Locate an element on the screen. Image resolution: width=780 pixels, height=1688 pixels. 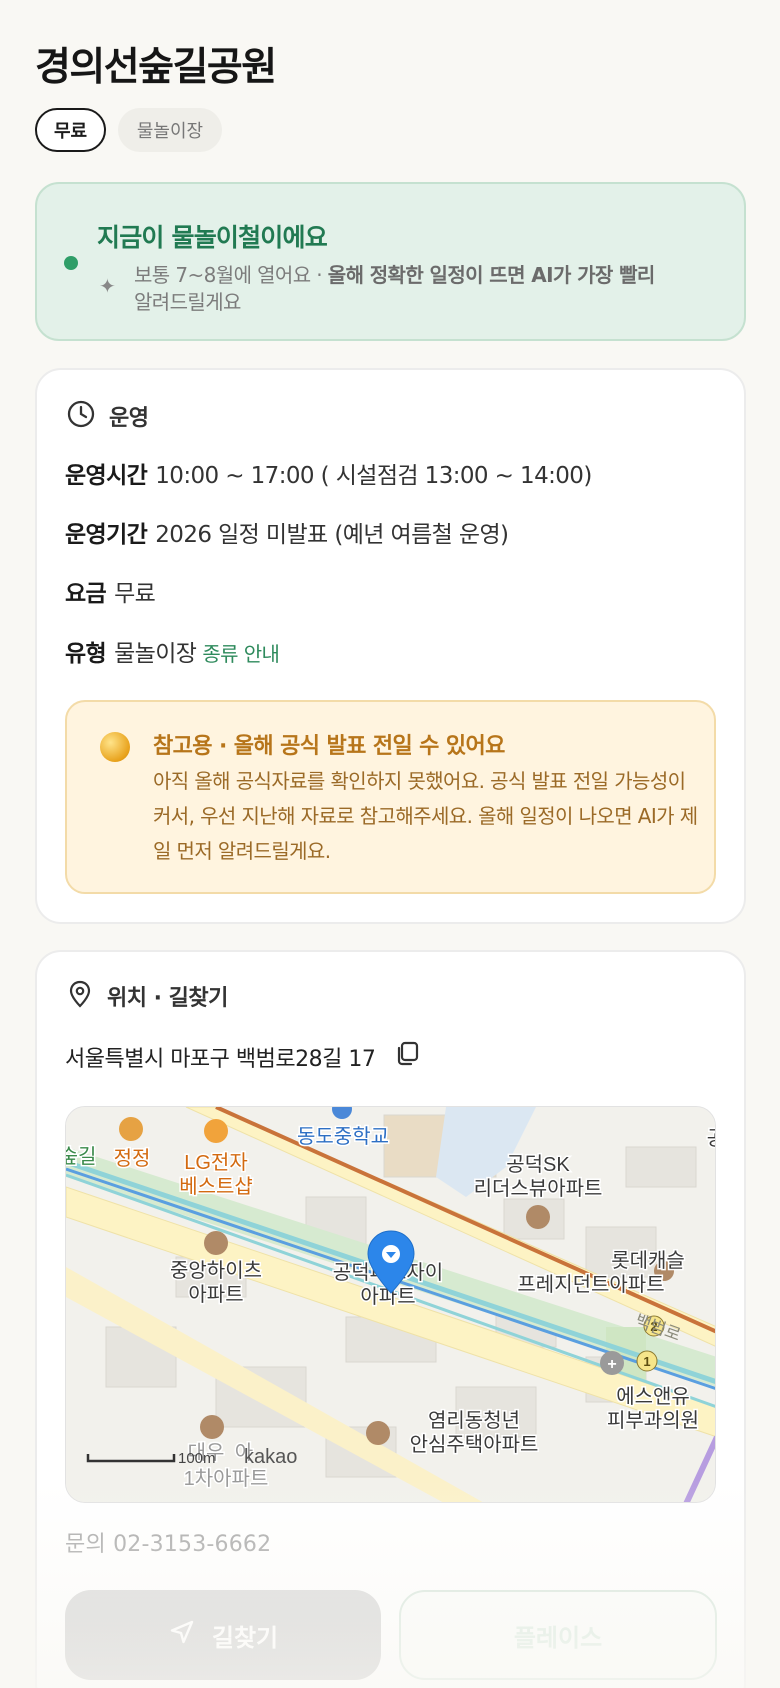
map-scale-label: 100m is located at coordinates (197, 1458).